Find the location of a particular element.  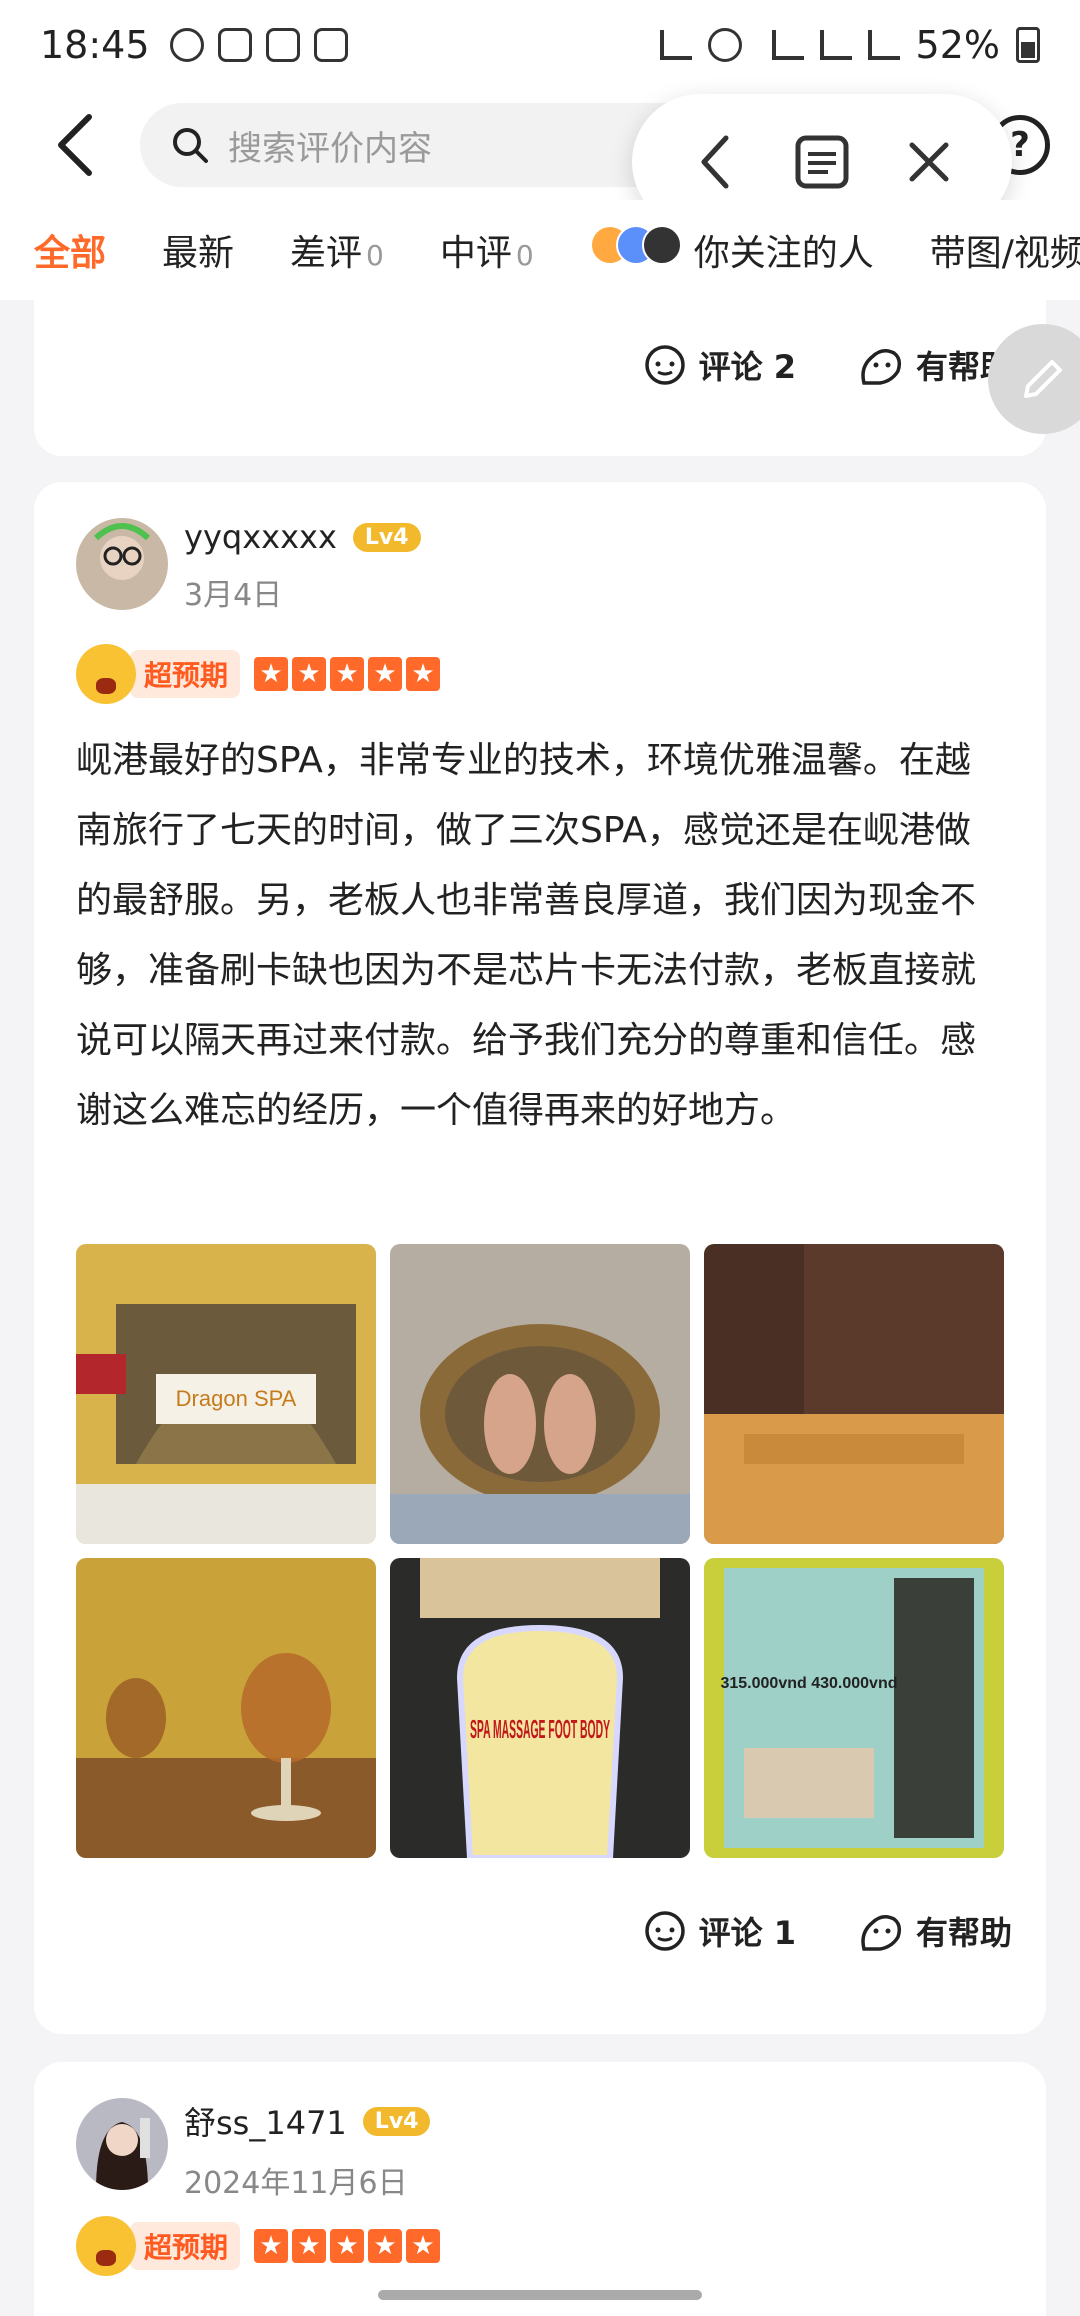

tab-all: 全部 is located at coordinates (70, 250).